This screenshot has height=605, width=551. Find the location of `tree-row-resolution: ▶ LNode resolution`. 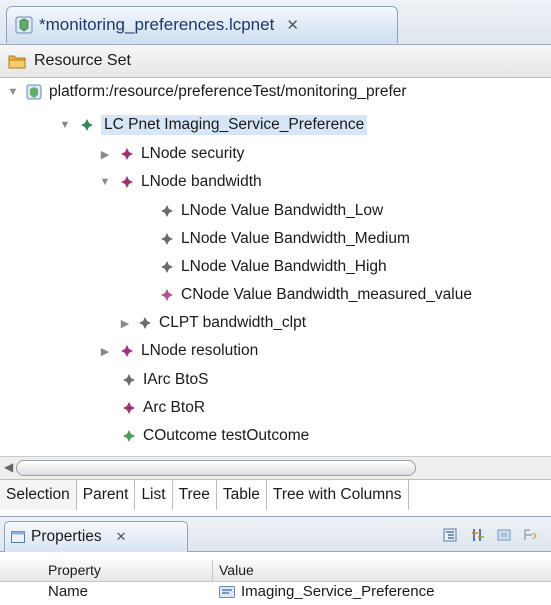

tree-row-resolution: ▶ LNode resolution is located at coordinates (178, 351).